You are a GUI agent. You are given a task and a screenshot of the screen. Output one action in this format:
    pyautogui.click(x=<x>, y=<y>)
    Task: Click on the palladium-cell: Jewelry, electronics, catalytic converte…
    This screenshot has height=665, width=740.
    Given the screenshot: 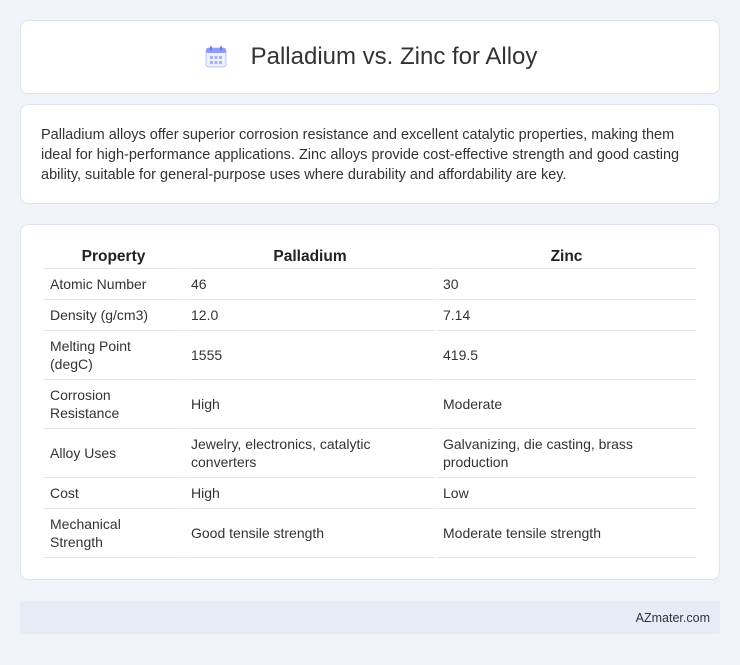 What is the action you would take?
    pyautogui.click(x=310, y=453)
    